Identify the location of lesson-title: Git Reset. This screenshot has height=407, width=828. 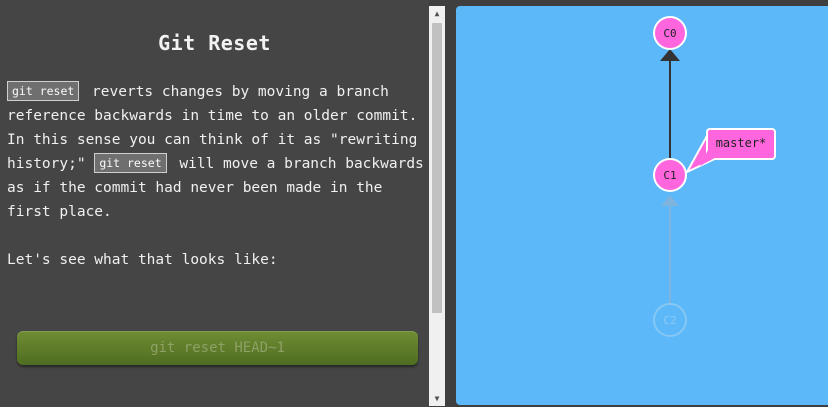
(214, 43).